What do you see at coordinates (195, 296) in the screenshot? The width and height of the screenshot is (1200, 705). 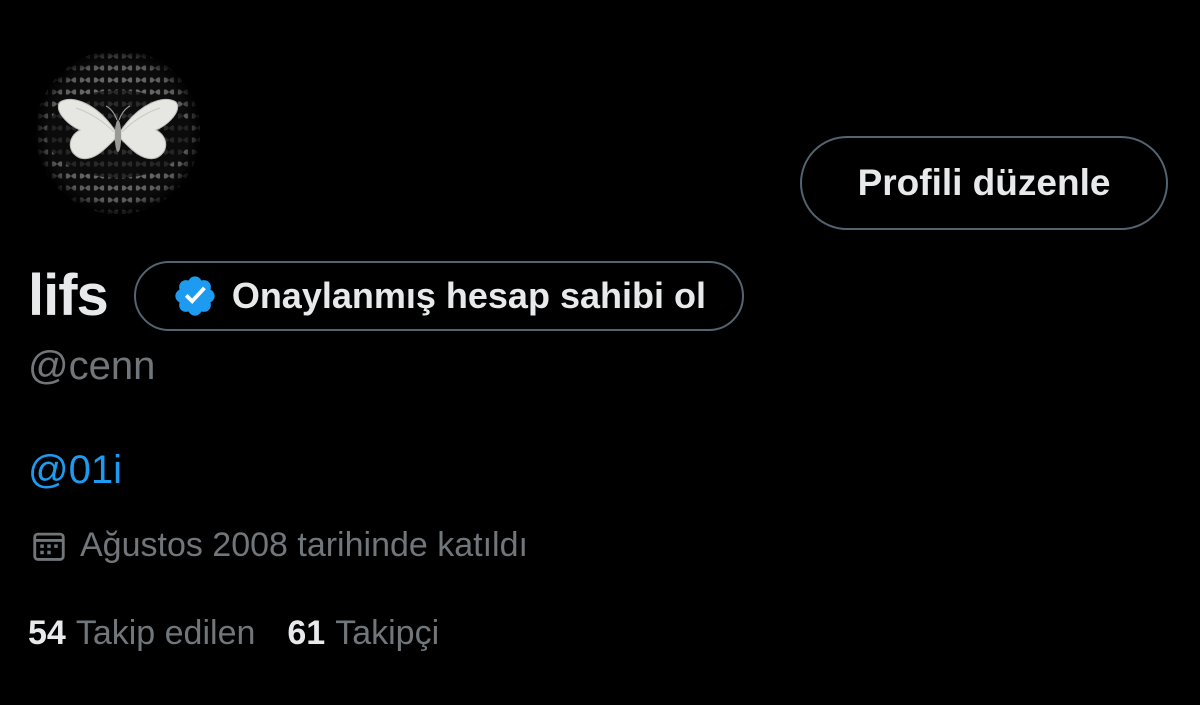 I see `verified-badge-icon` at bounding box center [195, 296].